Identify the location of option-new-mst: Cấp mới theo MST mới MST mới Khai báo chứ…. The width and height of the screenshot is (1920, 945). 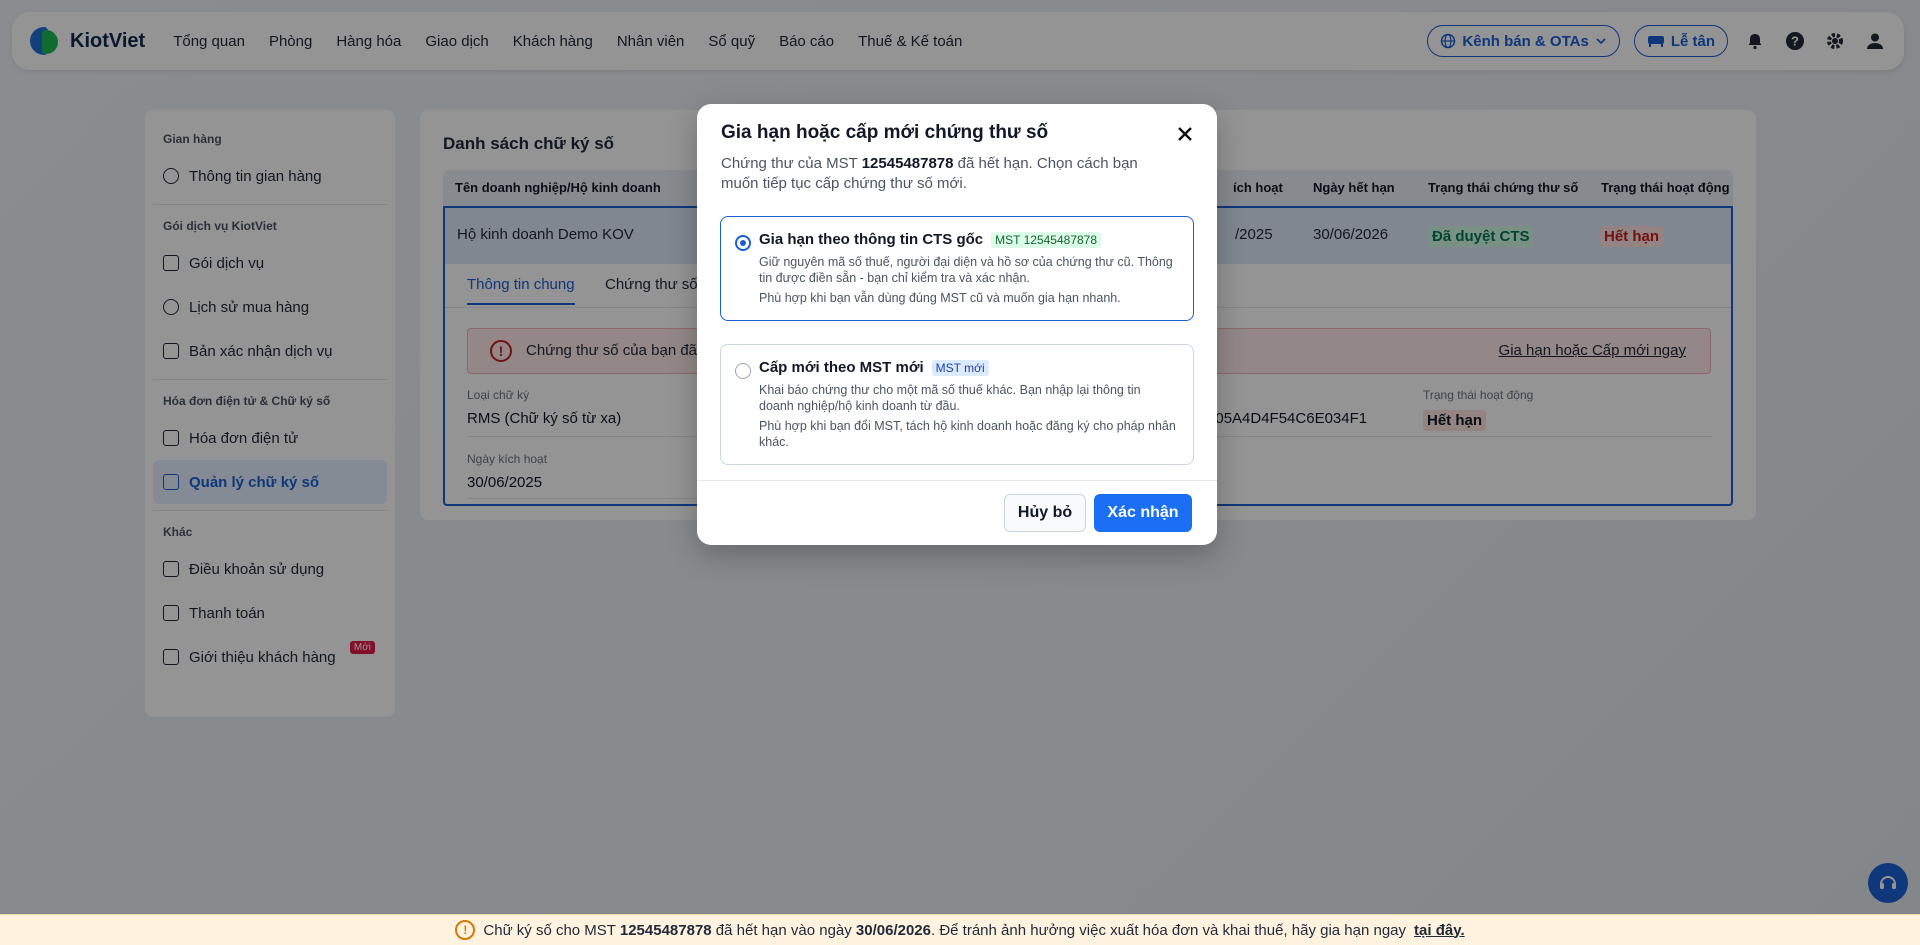
(957, 404).